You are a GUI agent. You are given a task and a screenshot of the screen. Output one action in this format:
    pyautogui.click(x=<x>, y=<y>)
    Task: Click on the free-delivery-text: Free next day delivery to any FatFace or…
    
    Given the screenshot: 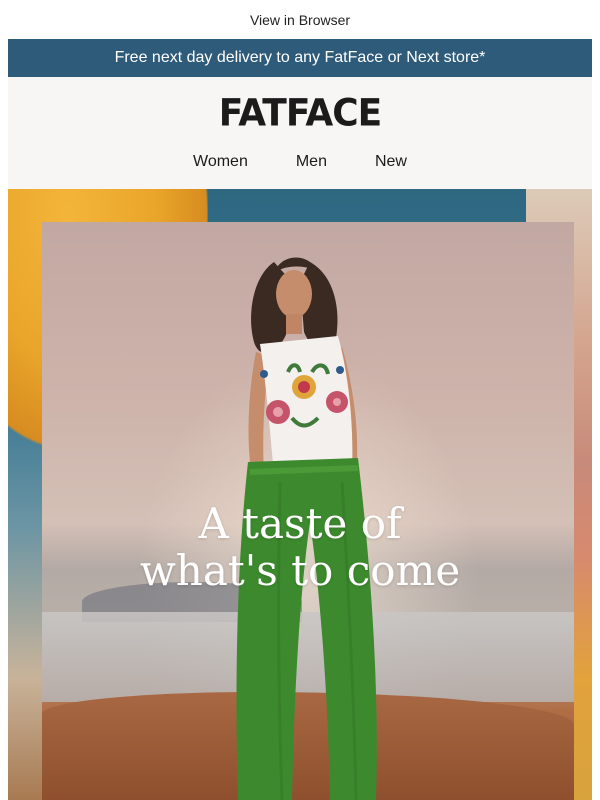 What is the action you would take?
    pyautogui.click(x=300, y=57)
    